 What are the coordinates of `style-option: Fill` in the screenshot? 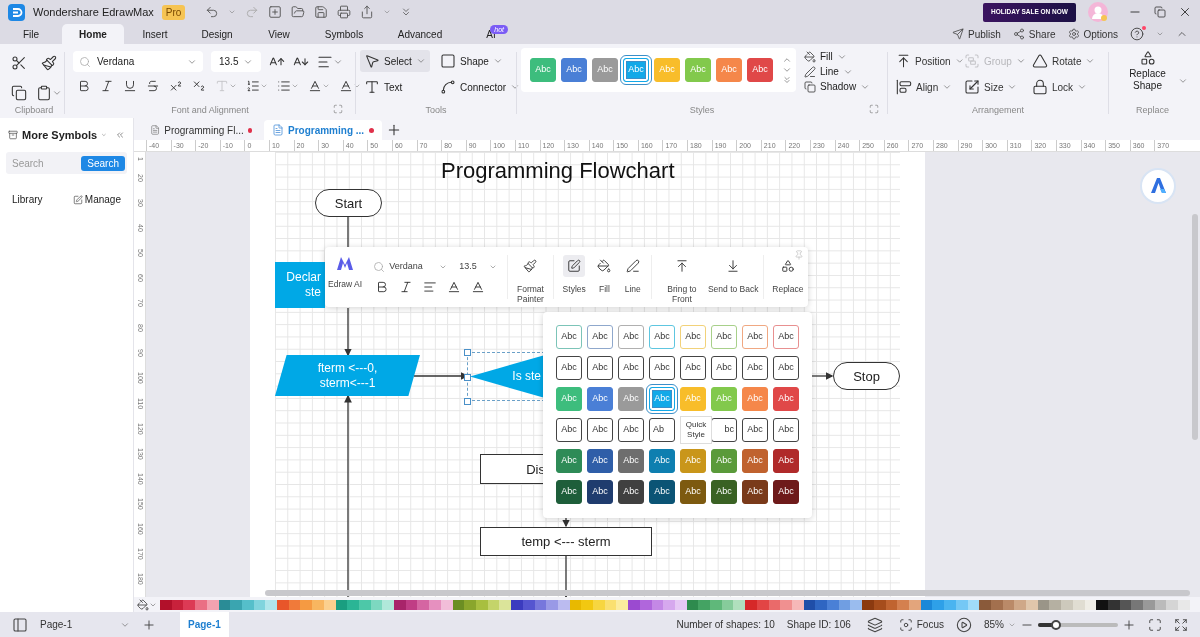 It's located at (837, 56).